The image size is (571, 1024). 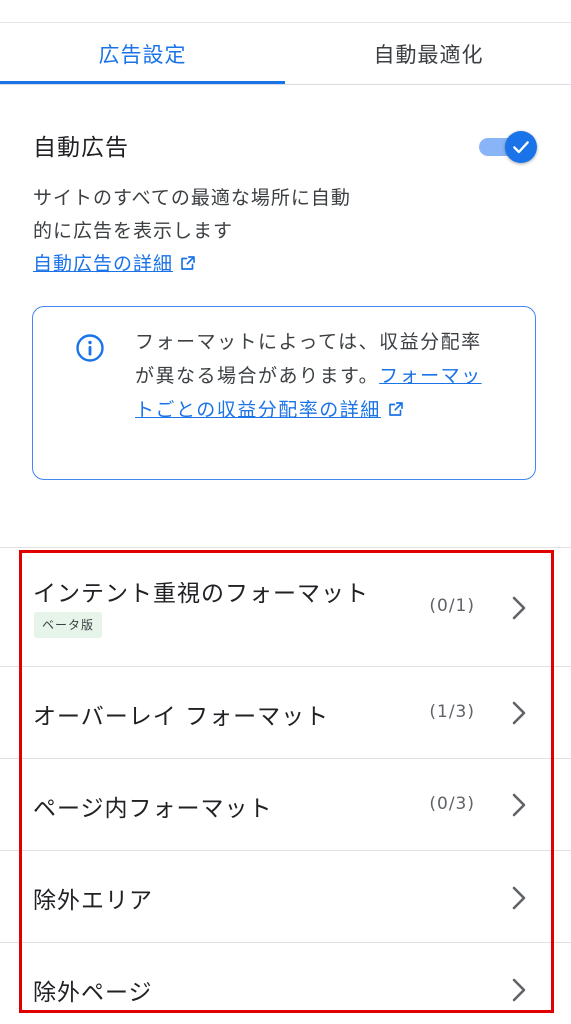 I want to click on format-row-label: インテント重視のフォーマット, so click(x=201, y=594).